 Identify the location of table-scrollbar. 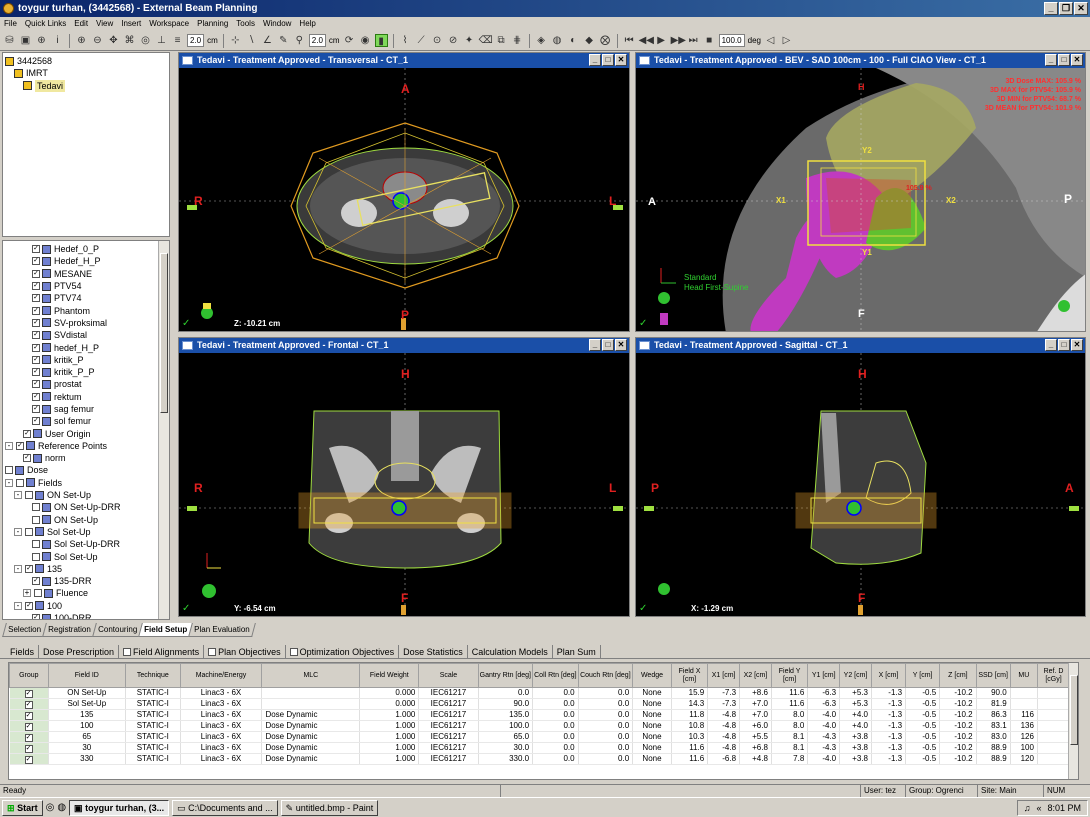
(1073, 721).